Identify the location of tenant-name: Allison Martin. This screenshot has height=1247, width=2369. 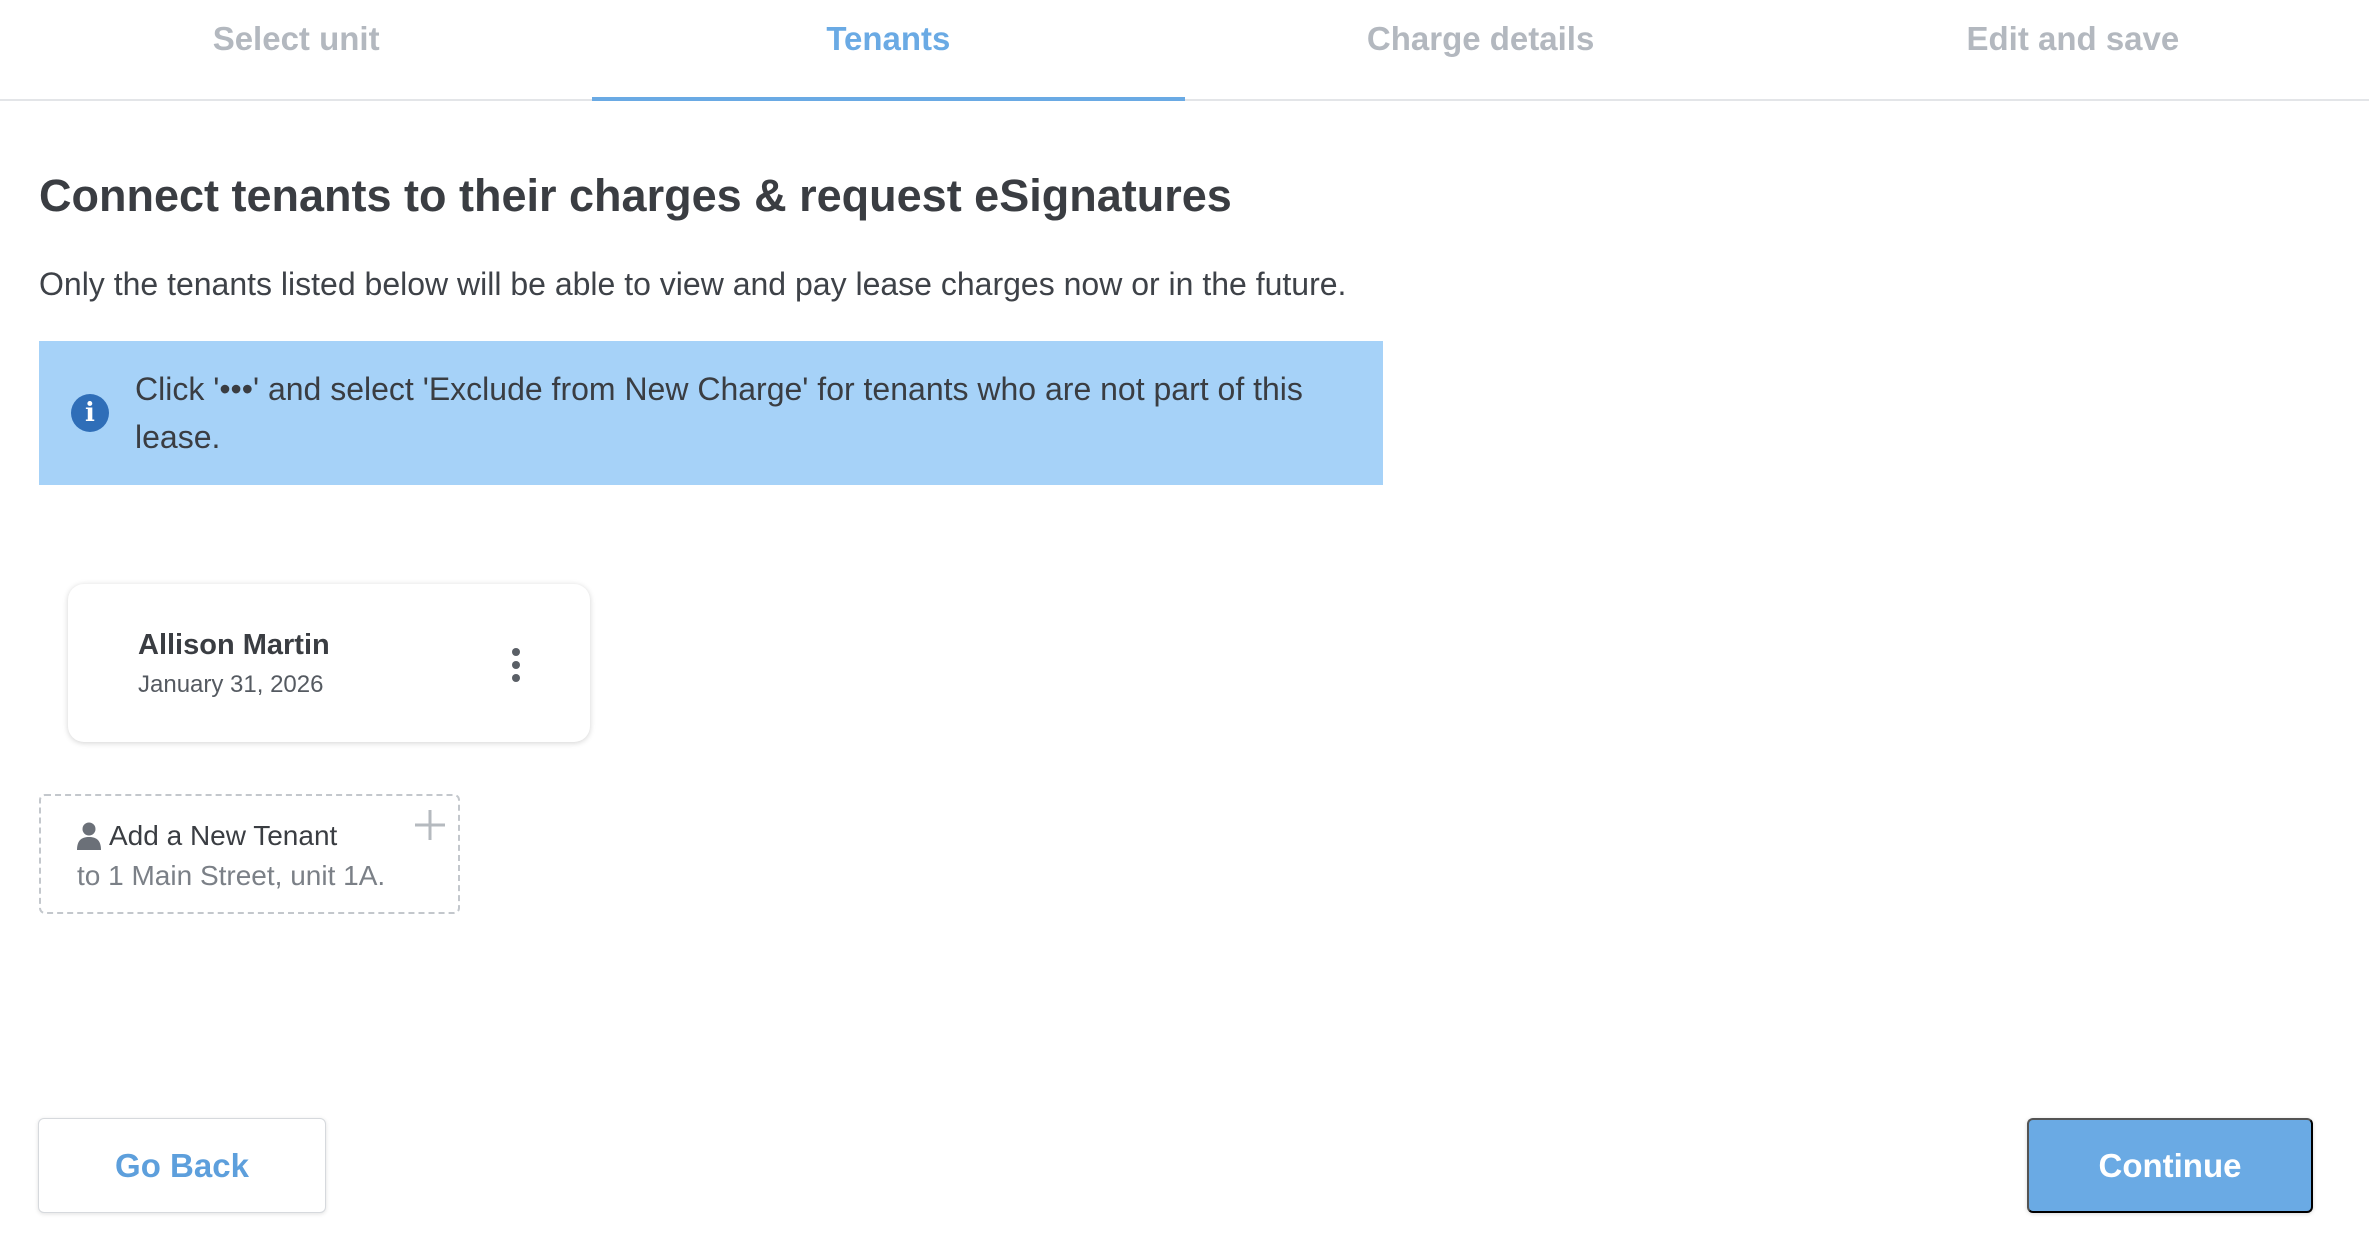
(234, 645).